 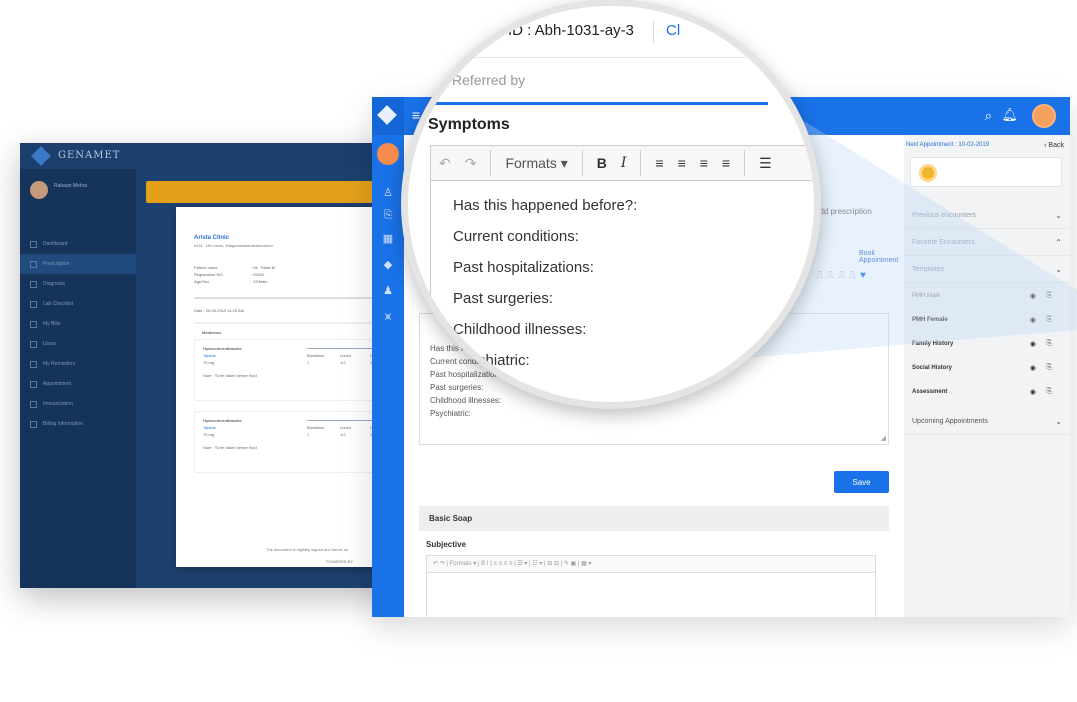 I want to click on patient-id-strip: ID : Abh-1031-ay-3 Cl, so click(x=611, y=32).